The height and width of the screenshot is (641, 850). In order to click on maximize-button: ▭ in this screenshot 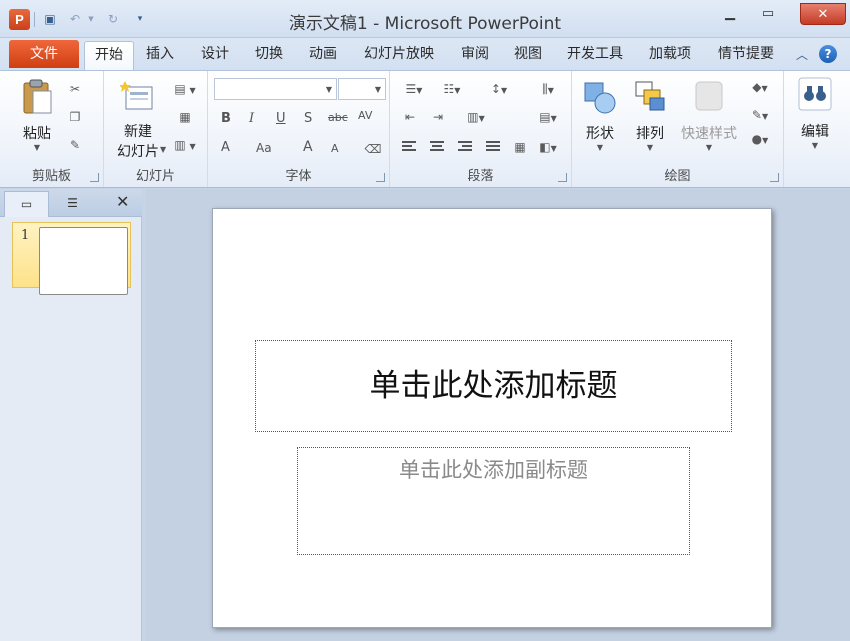, I will do `click(768, 14)`.